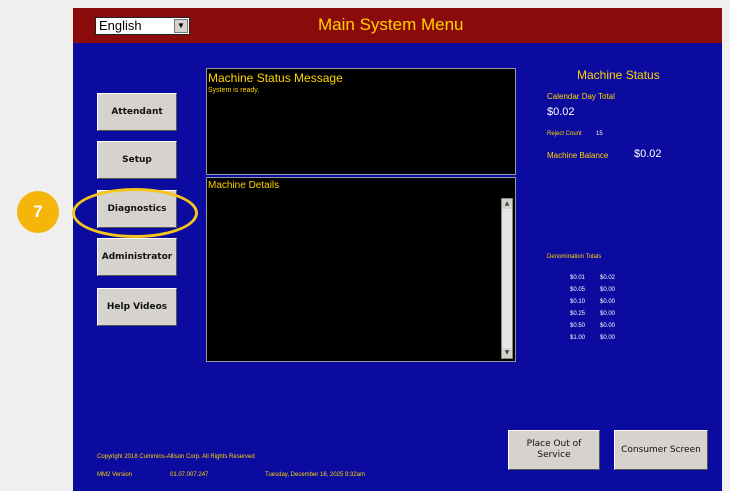 Image resolution: width=730 pixels, height=491 pixels. Describe the element at coordinates (234, 90) in the screenshot. I see `status-message-text: System is ready.` at that location.